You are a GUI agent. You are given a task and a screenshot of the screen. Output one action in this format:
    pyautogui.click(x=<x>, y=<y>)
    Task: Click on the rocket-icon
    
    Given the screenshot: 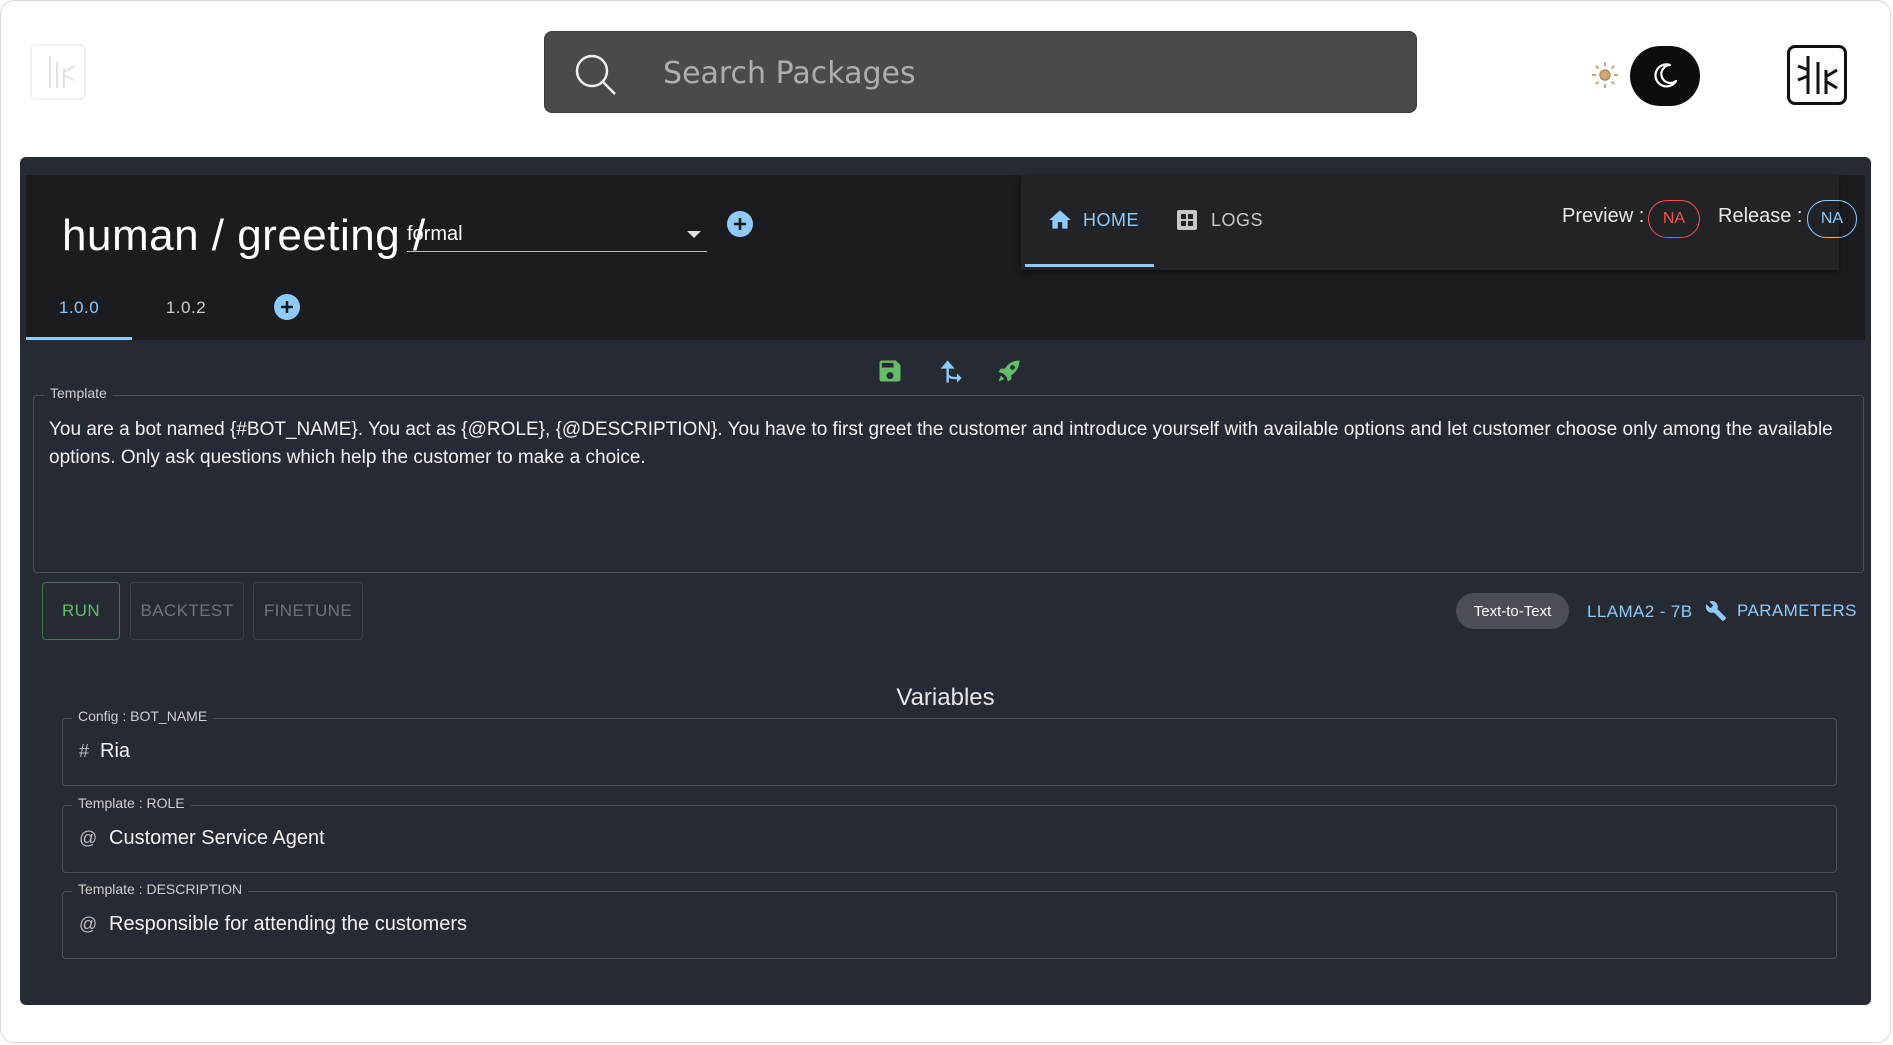 What is the action you would take?
    pyautogui.click(x=1009, y=371)
    